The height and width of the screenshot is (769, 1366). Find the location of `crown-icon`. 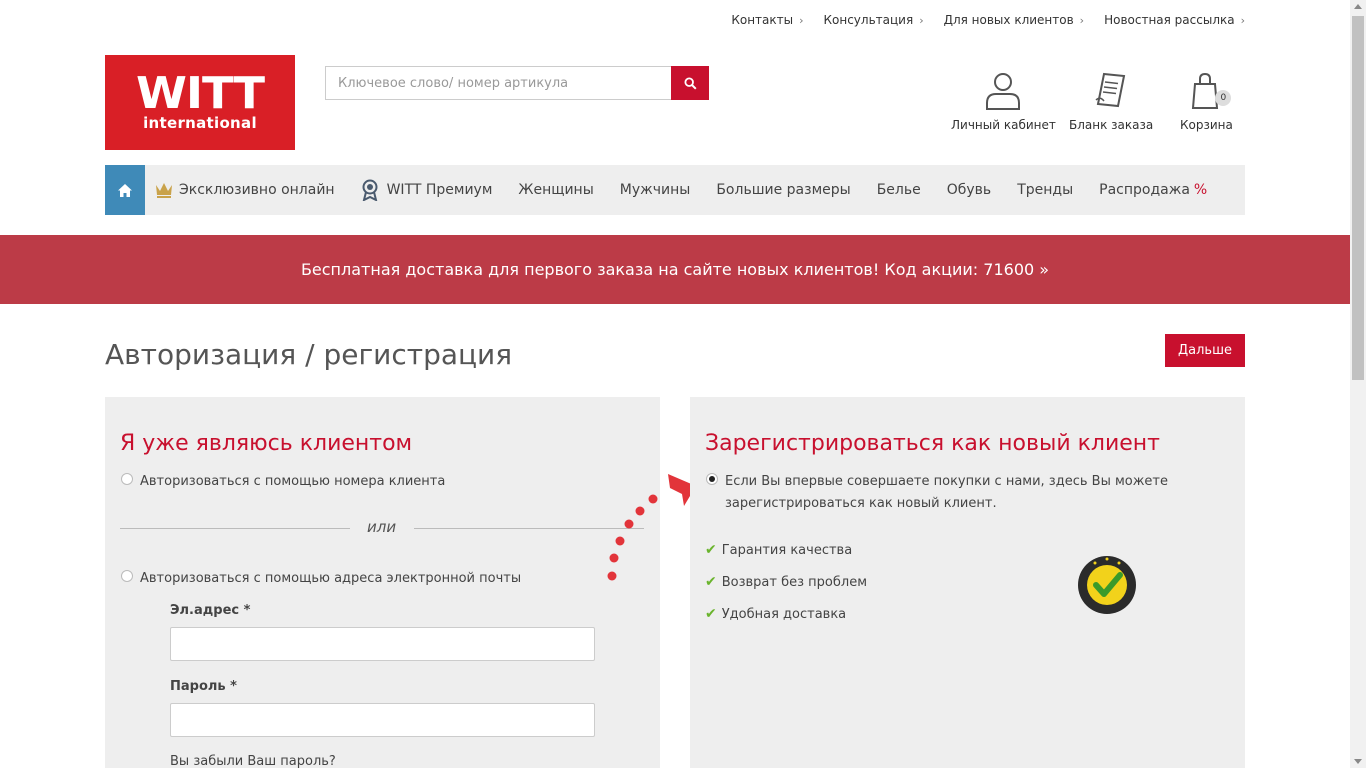

crown-icon is located at coordinates (164, 190).